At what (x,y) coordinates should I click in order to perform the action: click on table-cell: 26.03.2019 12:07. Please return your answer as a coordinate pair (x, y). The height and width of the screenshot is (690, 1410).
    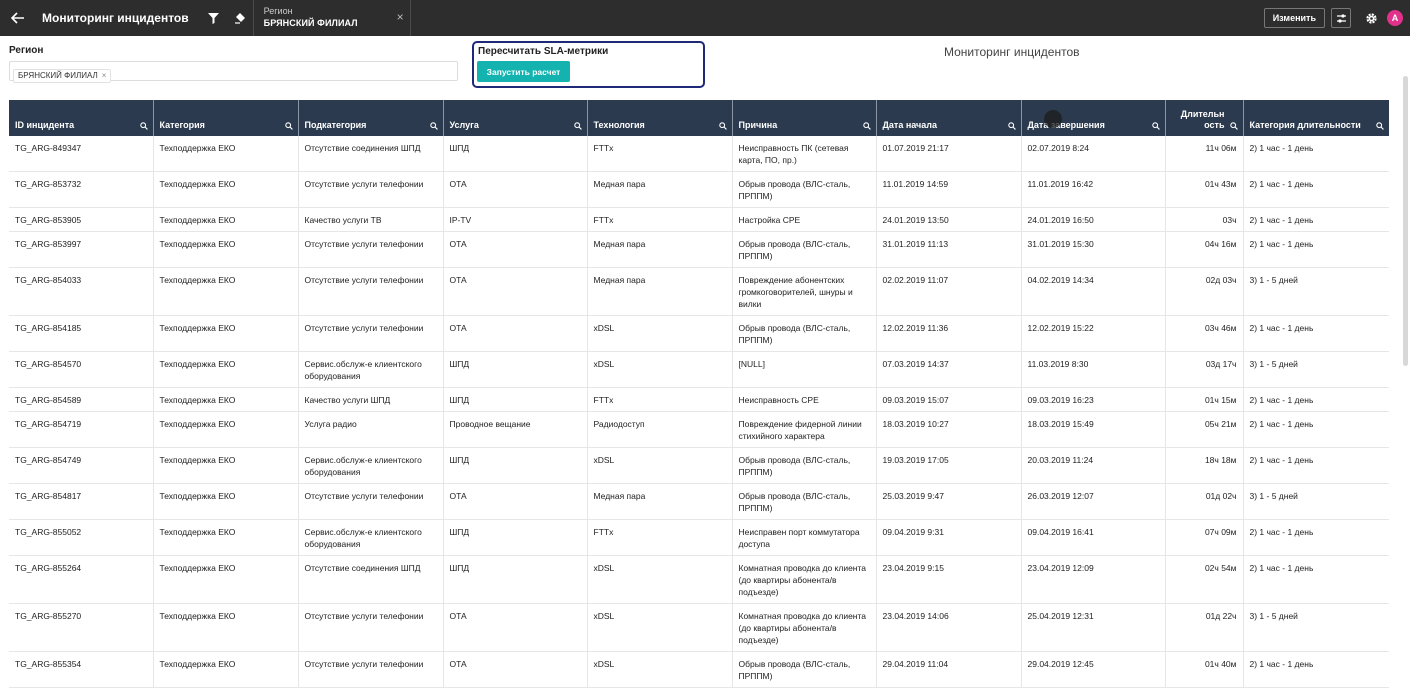
    Looking at the image, I should click on (1093, 501).